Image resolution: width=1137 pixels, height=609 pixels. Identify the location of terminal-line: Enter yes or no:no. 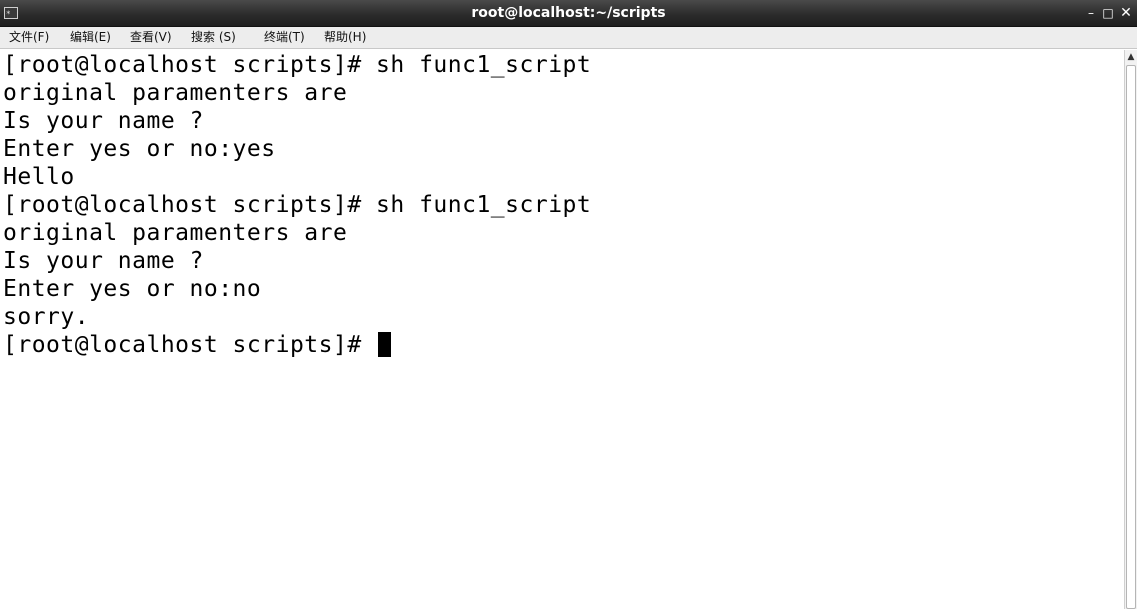
(132, 289).